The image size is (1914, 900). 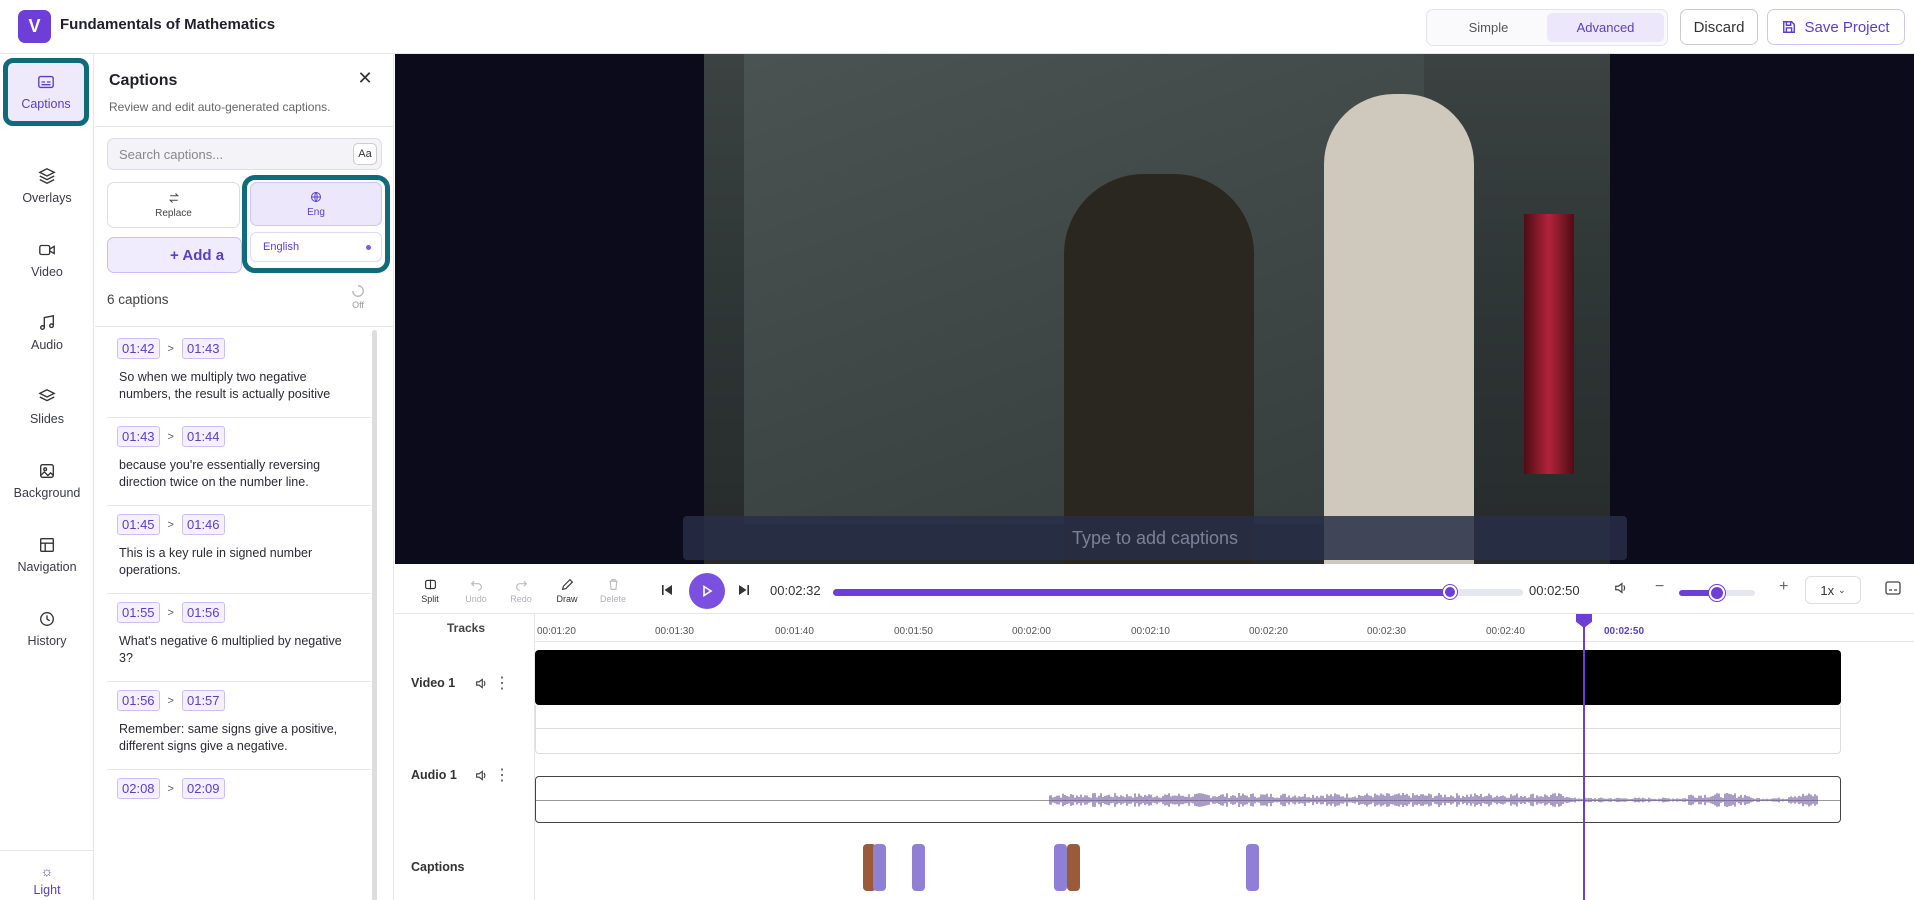 What do you see at coordinates (47, 545) in the screenshot?
I see `layout-icon` at bounding box center [47, 545].